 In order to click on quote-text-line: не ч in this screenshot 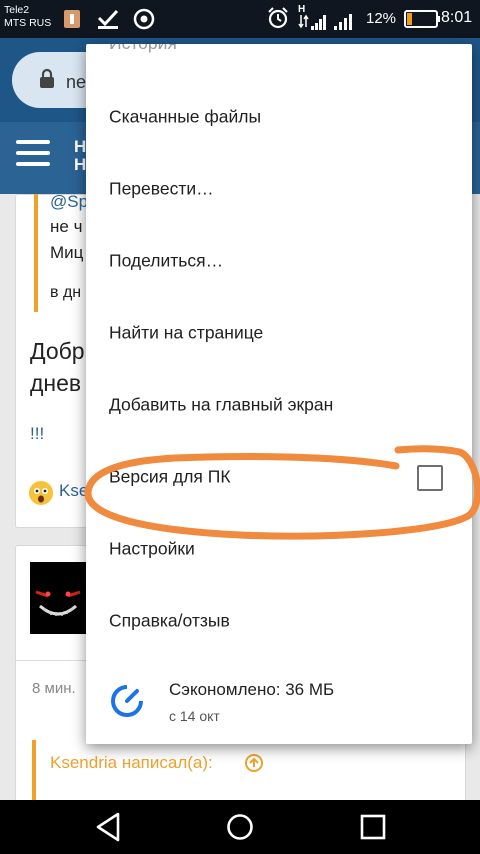, I will do `click(66, 226)`.